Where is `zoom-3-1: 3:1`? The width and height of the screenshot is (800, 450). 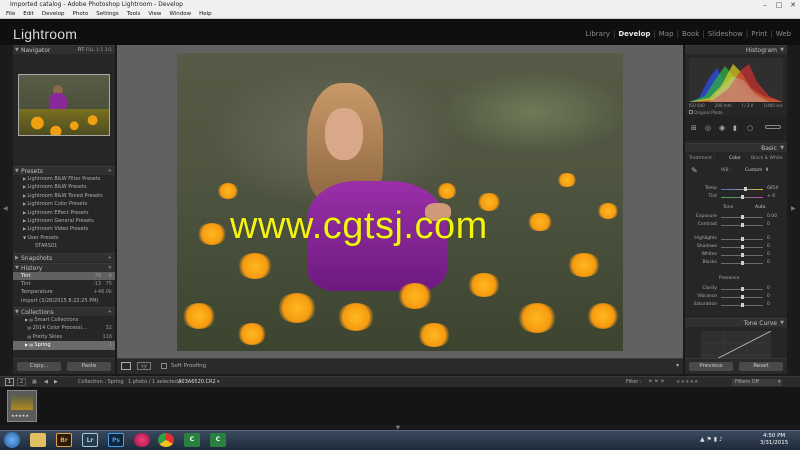
zoom-3-1: 3:1 is located at coordinates (108, 50).